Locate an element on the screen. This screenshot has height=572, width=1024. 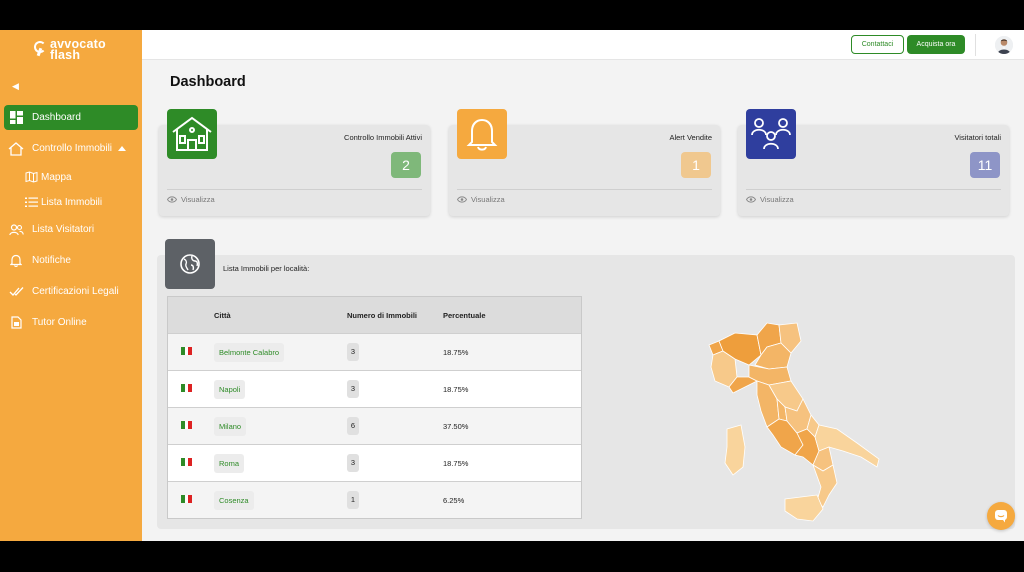
sidebar-item-label: Certificazioni Legali is located at coordinates (75, 291).